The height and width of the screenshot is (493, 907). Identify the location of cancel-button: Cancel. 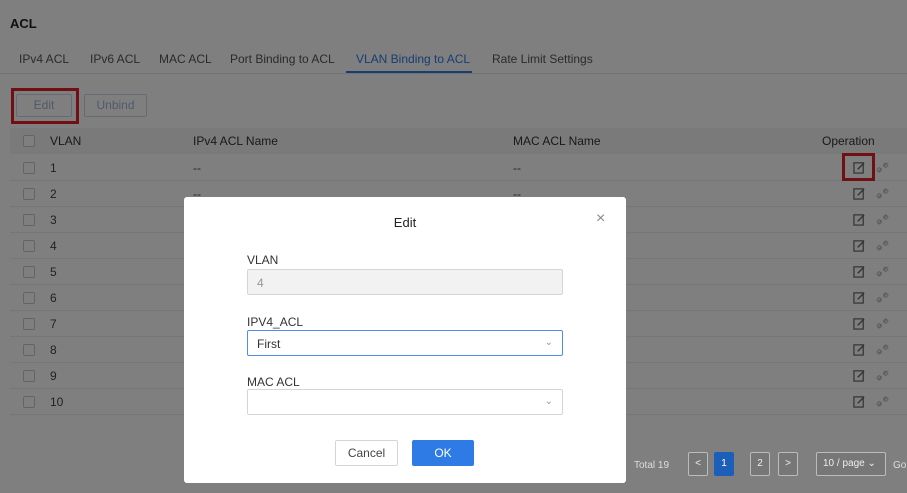
(366, 453).